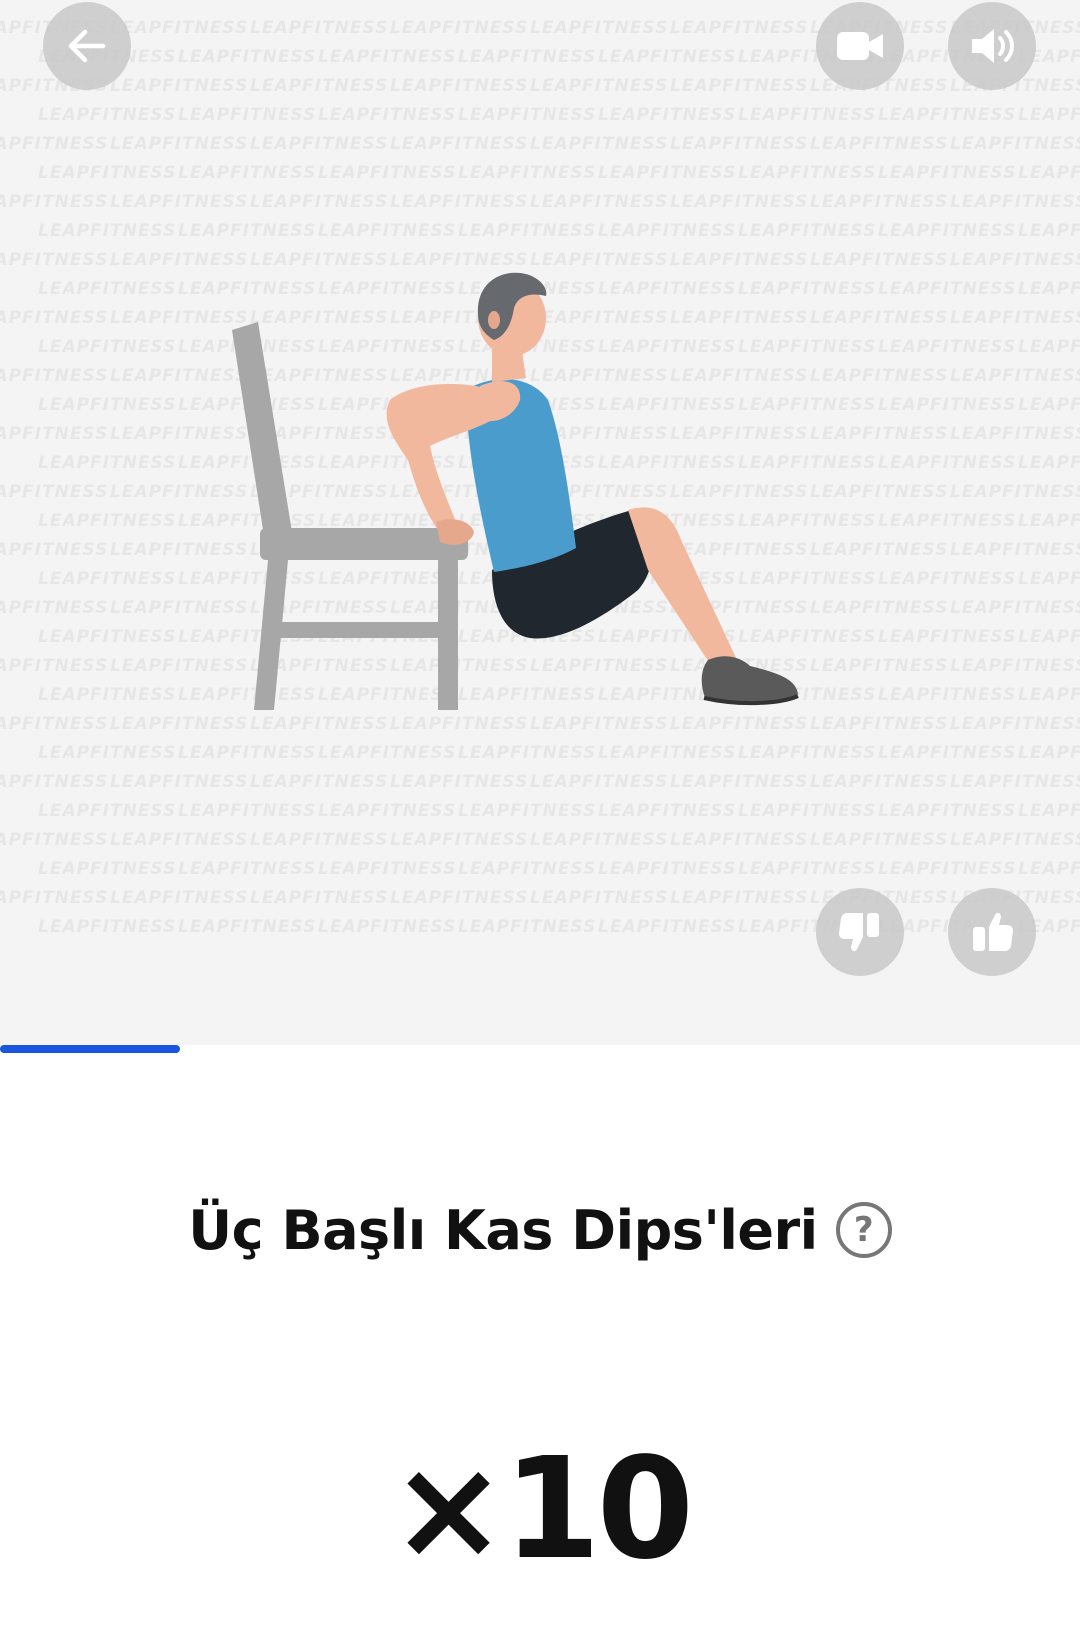  Describe the element at coordinates (541, 1509) in the screenshot. I see `rep-count: ×10` at that location.